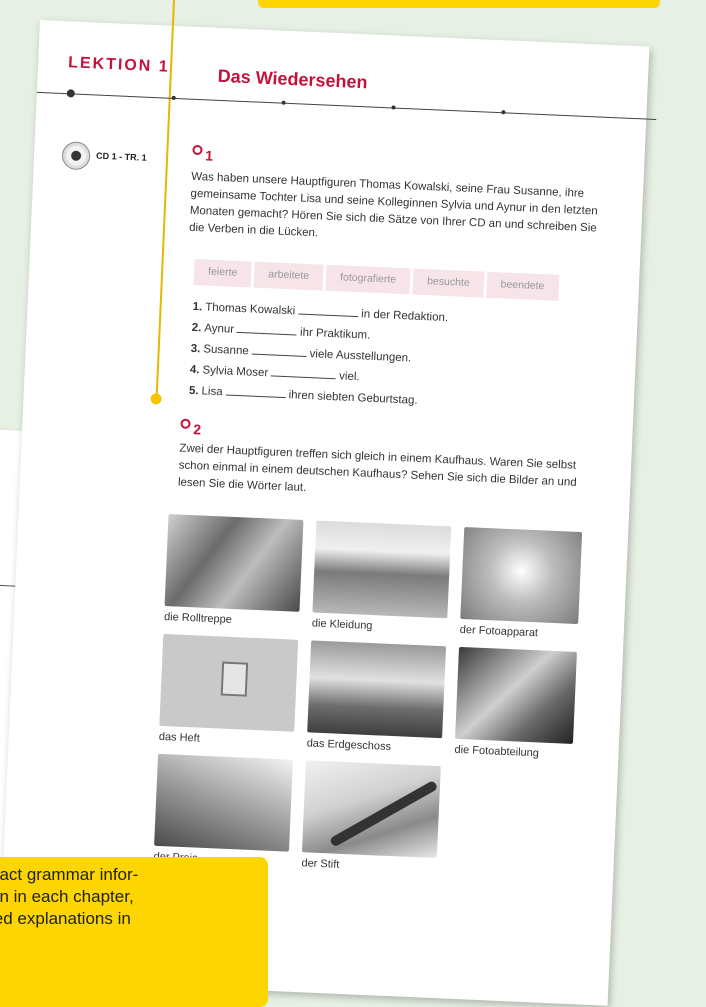  What do you see at coordinates (382, 569) in the screenshot?
I see `photo-clothing` at bounding box center [382, 569].